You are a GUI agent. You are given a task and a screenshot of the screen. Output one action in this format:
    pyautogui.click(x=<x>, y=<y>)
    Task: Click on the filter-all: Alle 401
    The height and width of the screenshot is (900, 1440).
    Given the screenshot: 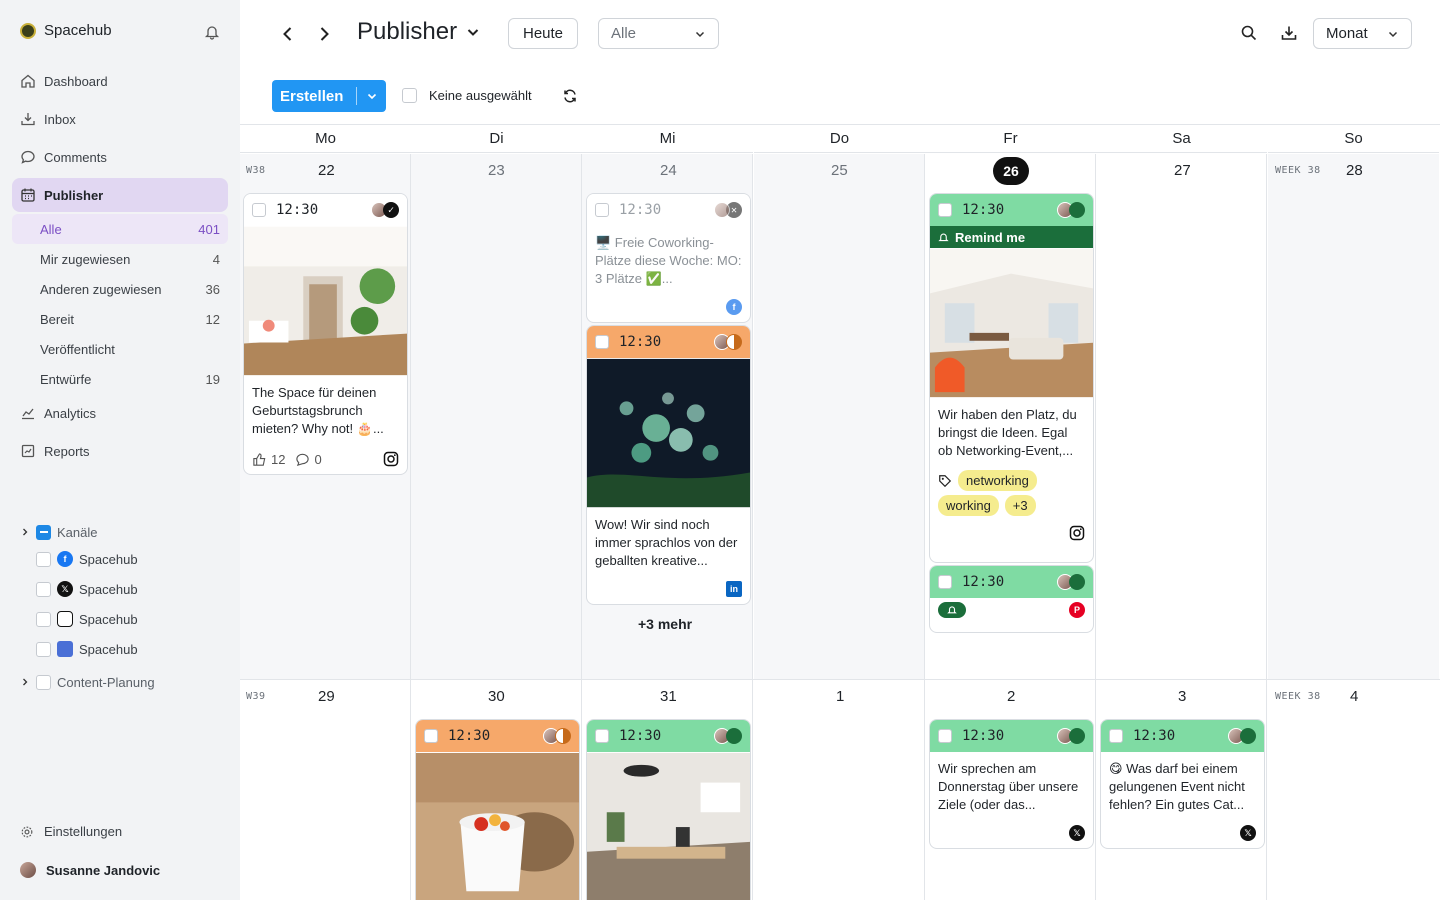 What is the action you would take?
    pyautogui.click(x=120, y=229)
    